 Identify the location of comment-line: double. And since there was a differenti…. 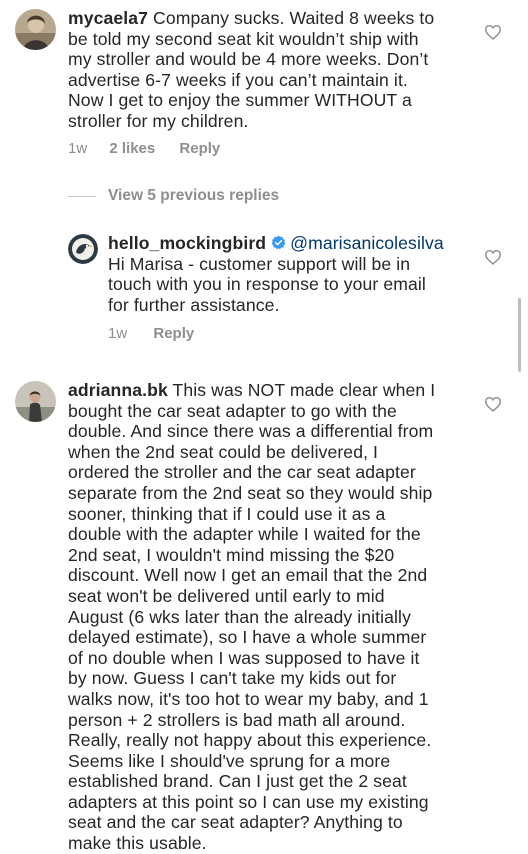
(251, 431).